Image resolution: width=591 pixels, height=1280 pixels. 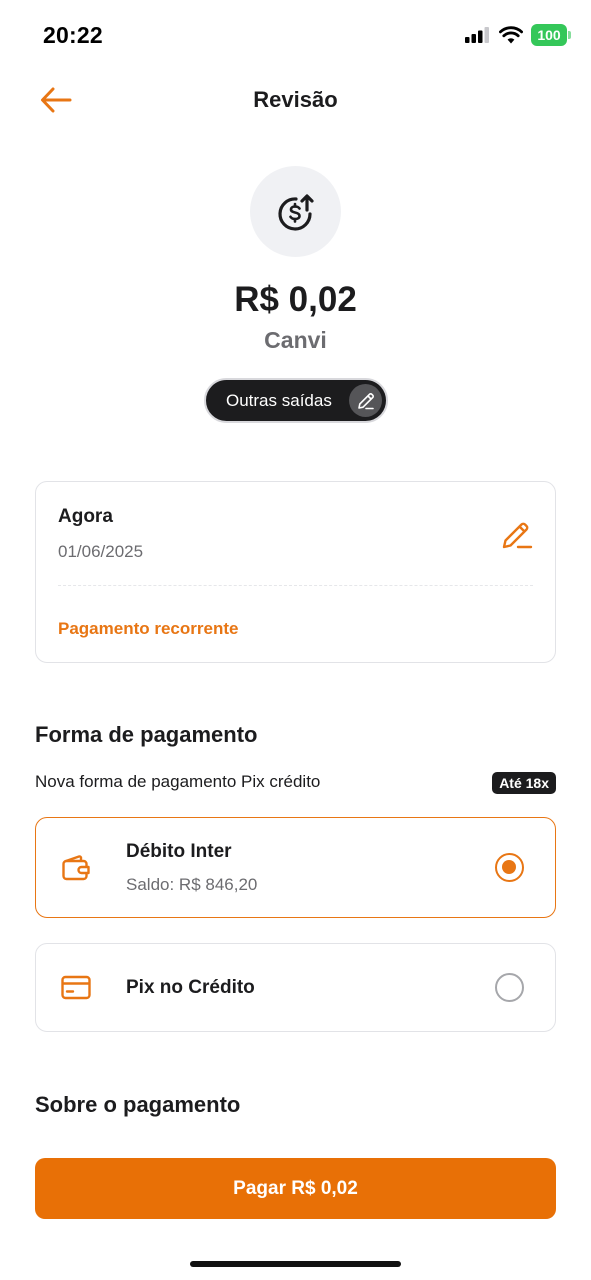 I want to click on payment-option-balance: Saldo: R$ 846,20, so click(x=192, y=884).